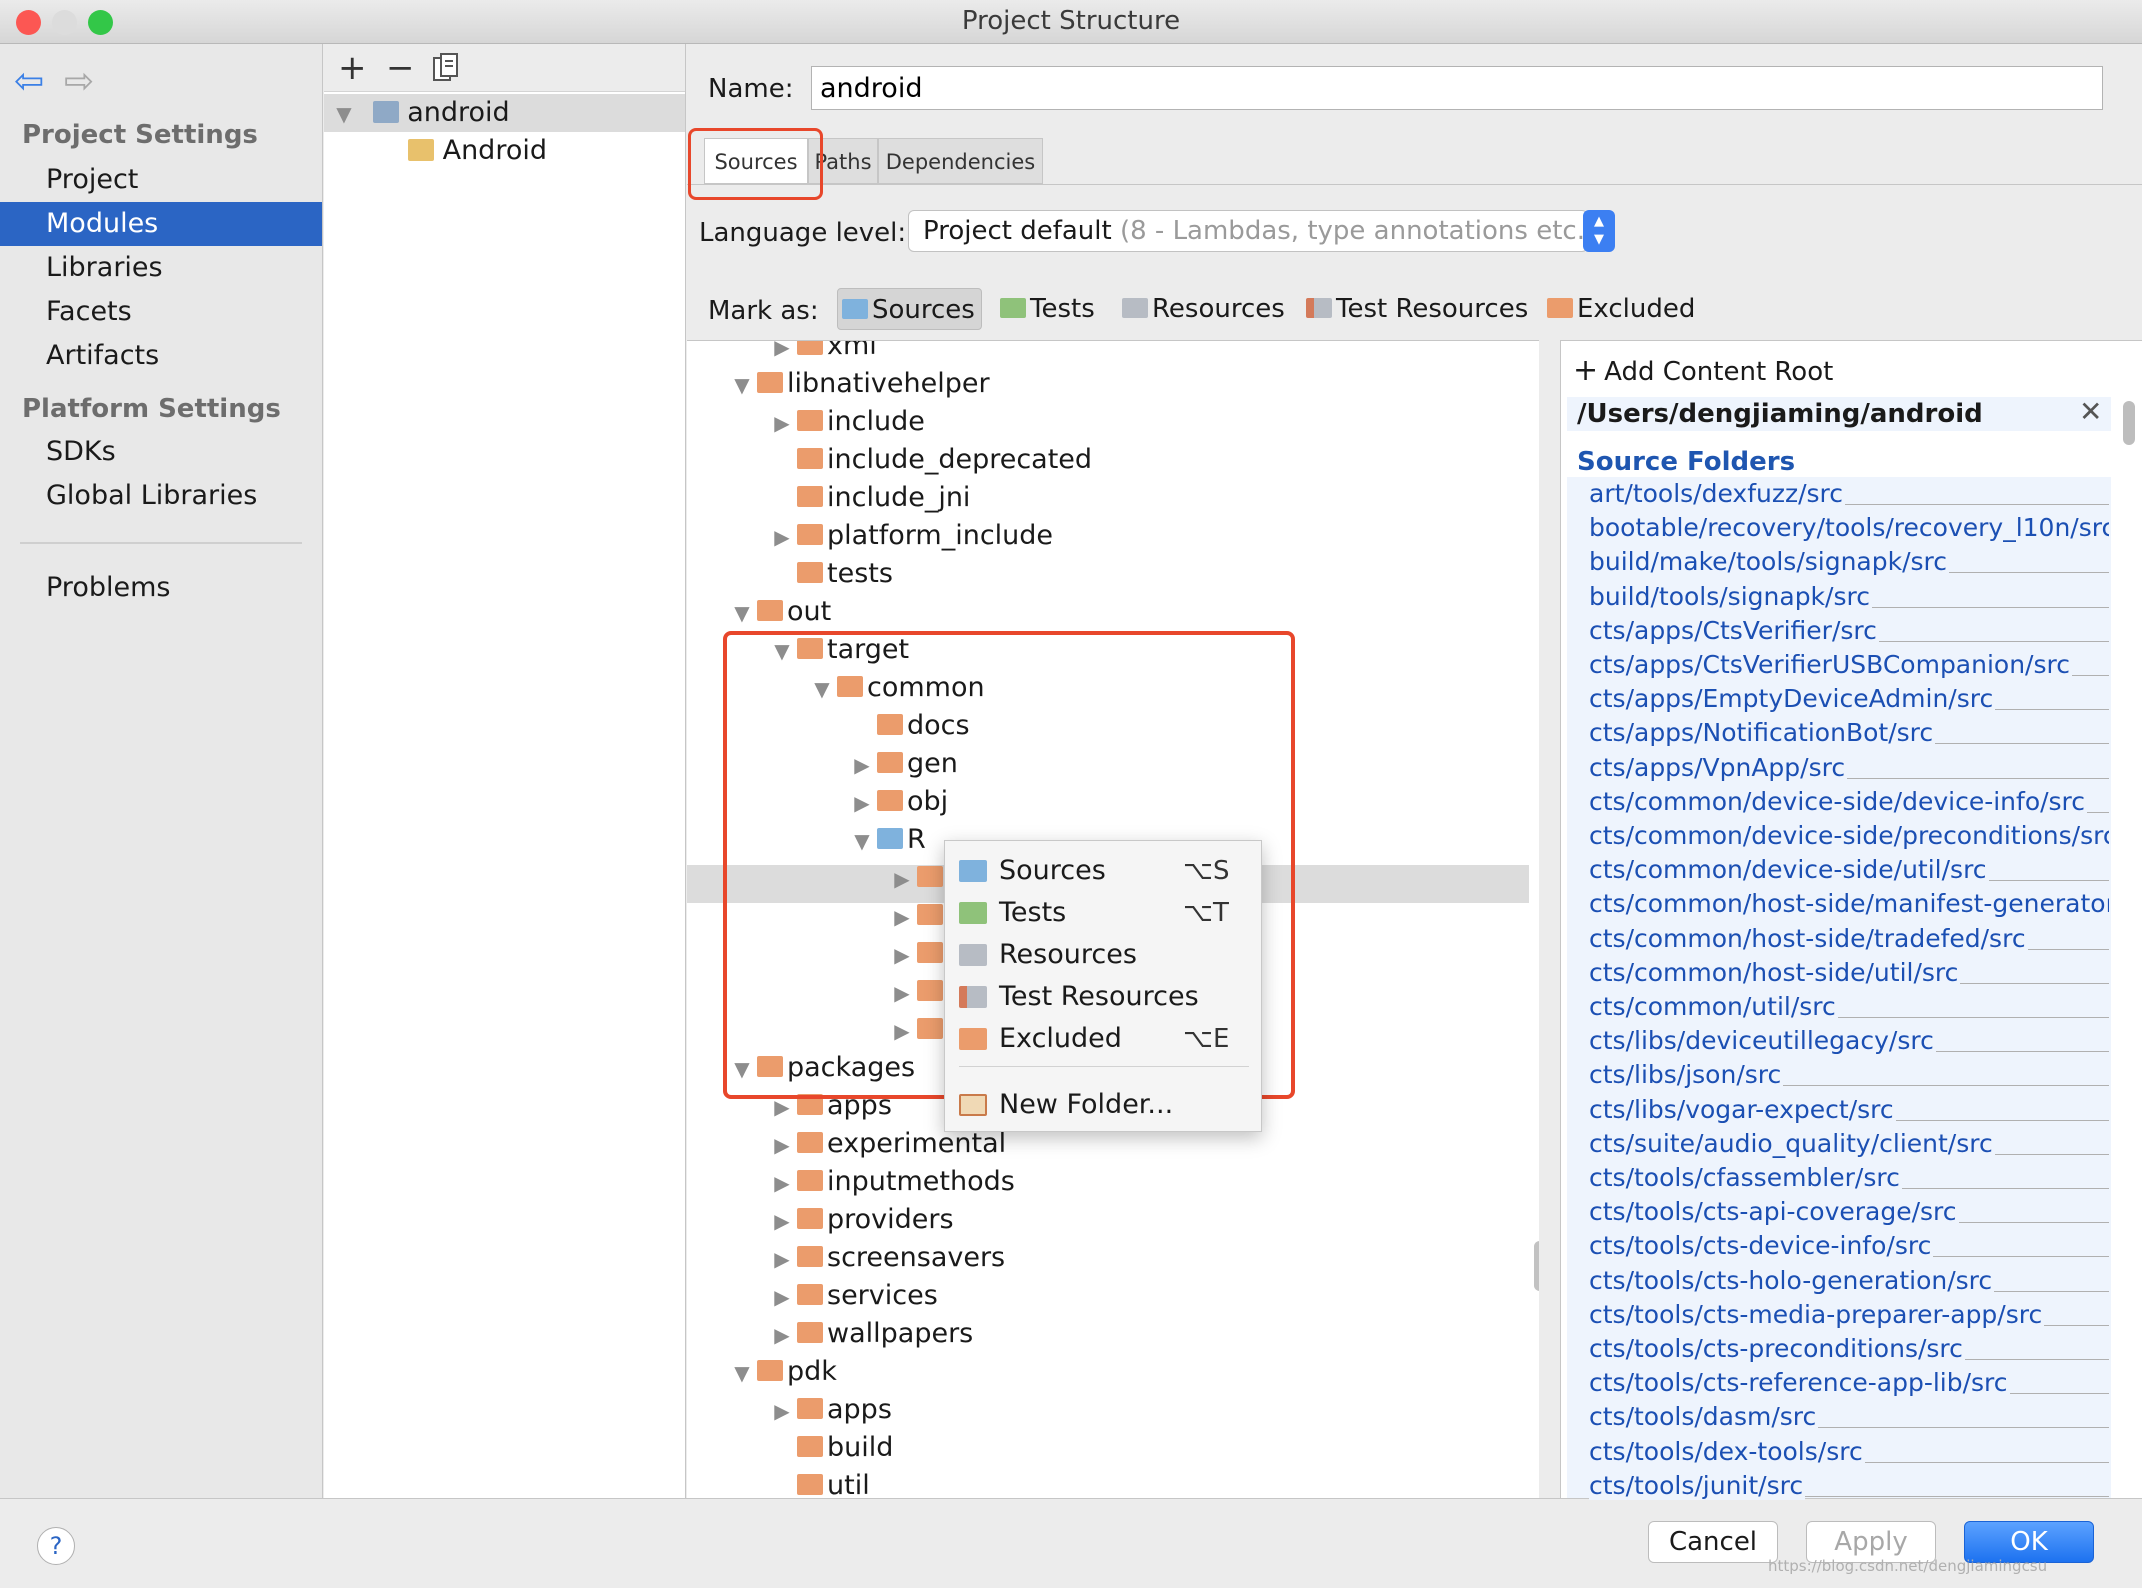  Describe the element at coordinates (344, 114) in the screenshot. I see `expand-arrow-icon: ▼` at that location.